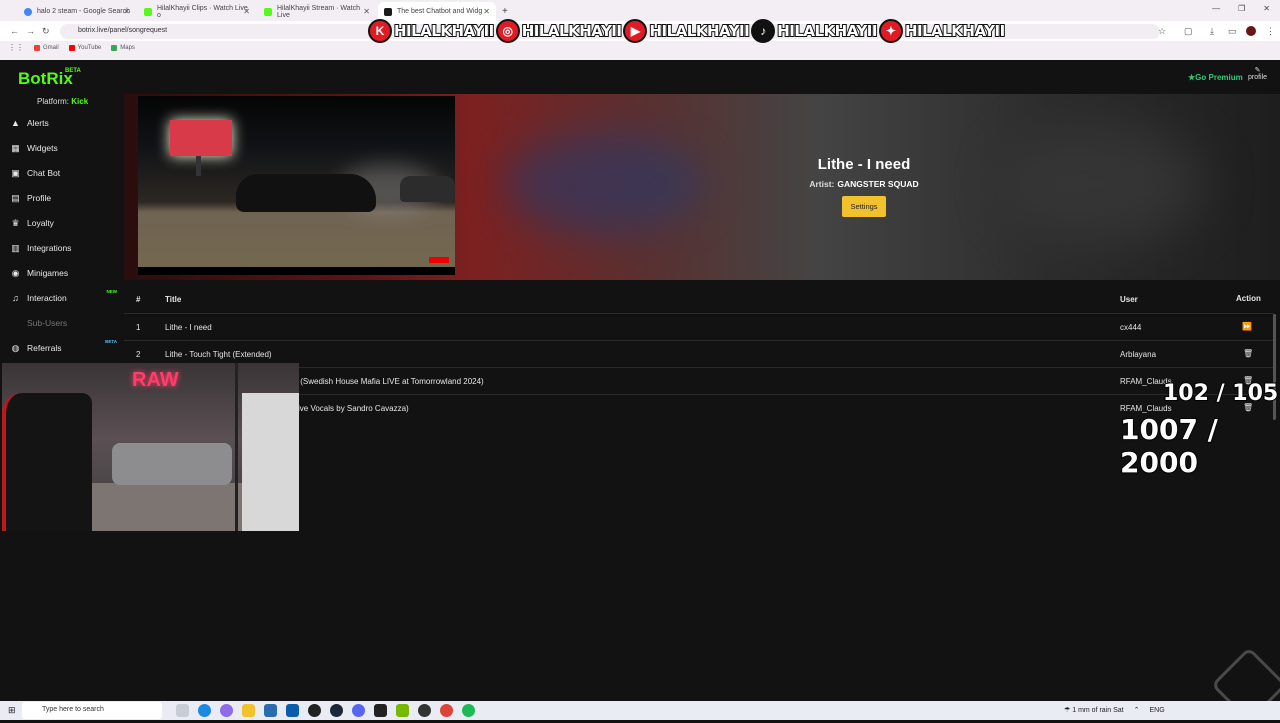  What do you see at coordinates (317, 11) in the screenshot?
I see `tab-kick-stream: HilalKhayii Stream · Watch Live ✕` at bounding box center [317, 11].